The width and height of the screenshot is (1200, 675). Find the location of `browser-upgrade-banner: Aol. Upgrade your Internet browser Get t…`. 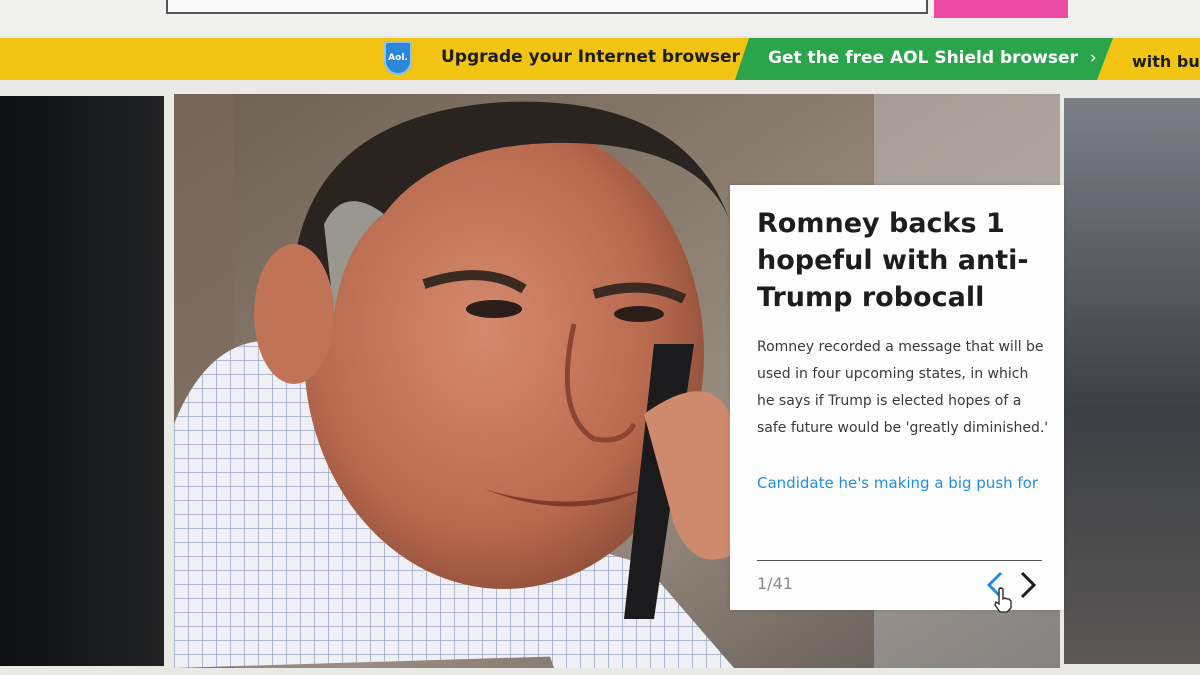

browser-upgrade-banner: Aol. Upgrade your Internet browser Get t… is located at coordinates (600, 59).